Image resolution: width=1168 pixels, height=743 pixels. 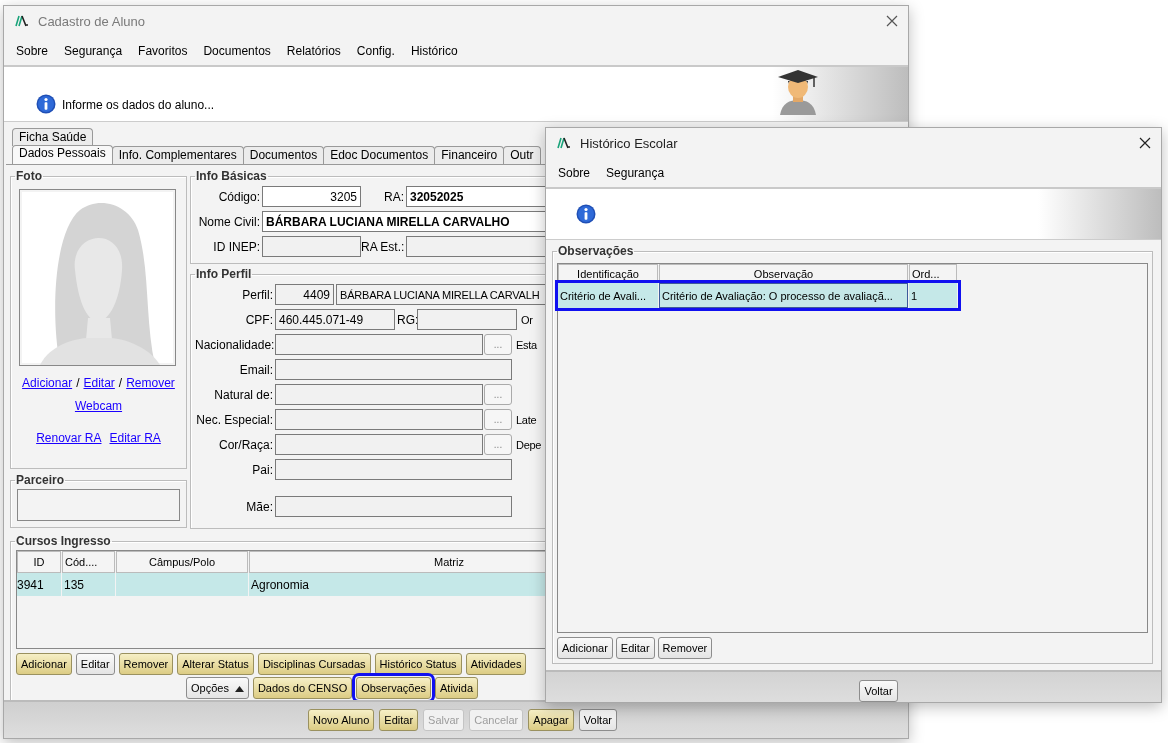 What do you see at coordinates (311, 246) in the screenshot?
I see `inep-field` at bounding box center [311, 246].